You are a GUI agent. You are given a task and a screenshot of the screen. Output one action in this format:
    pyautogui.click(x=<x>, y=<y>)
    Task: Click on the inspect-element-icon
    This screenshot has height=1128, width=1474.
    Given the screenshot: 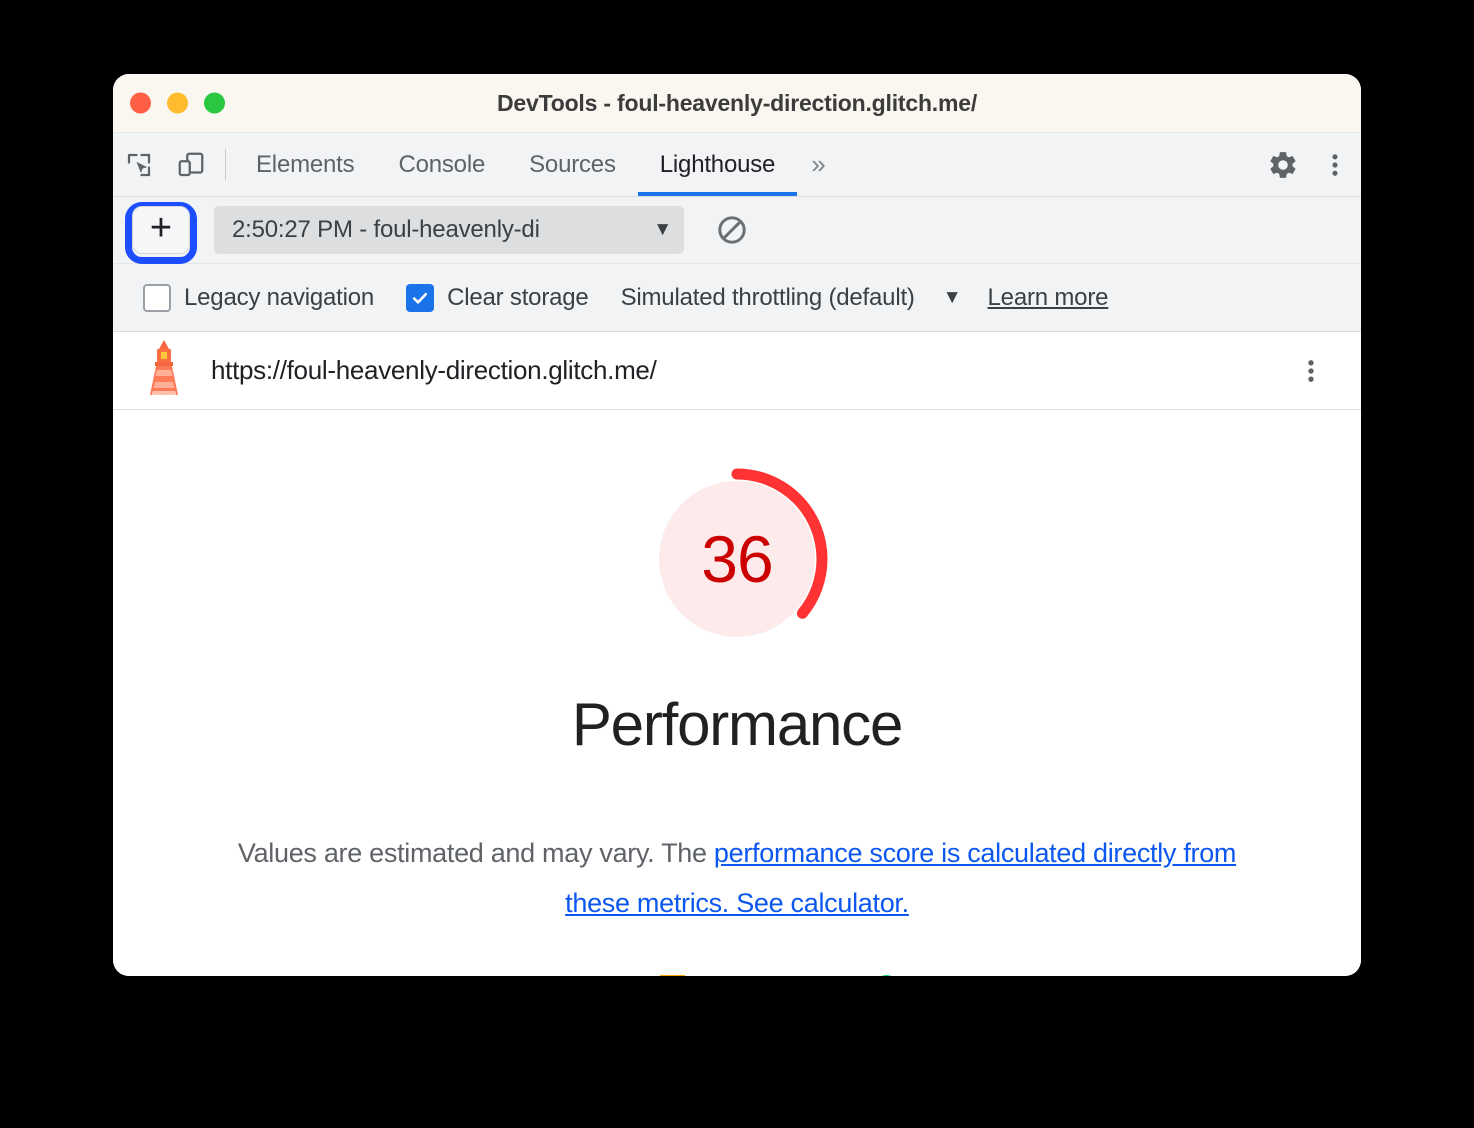 What is the action you would take?
    pyautogui.click(x=139, y=164)
    